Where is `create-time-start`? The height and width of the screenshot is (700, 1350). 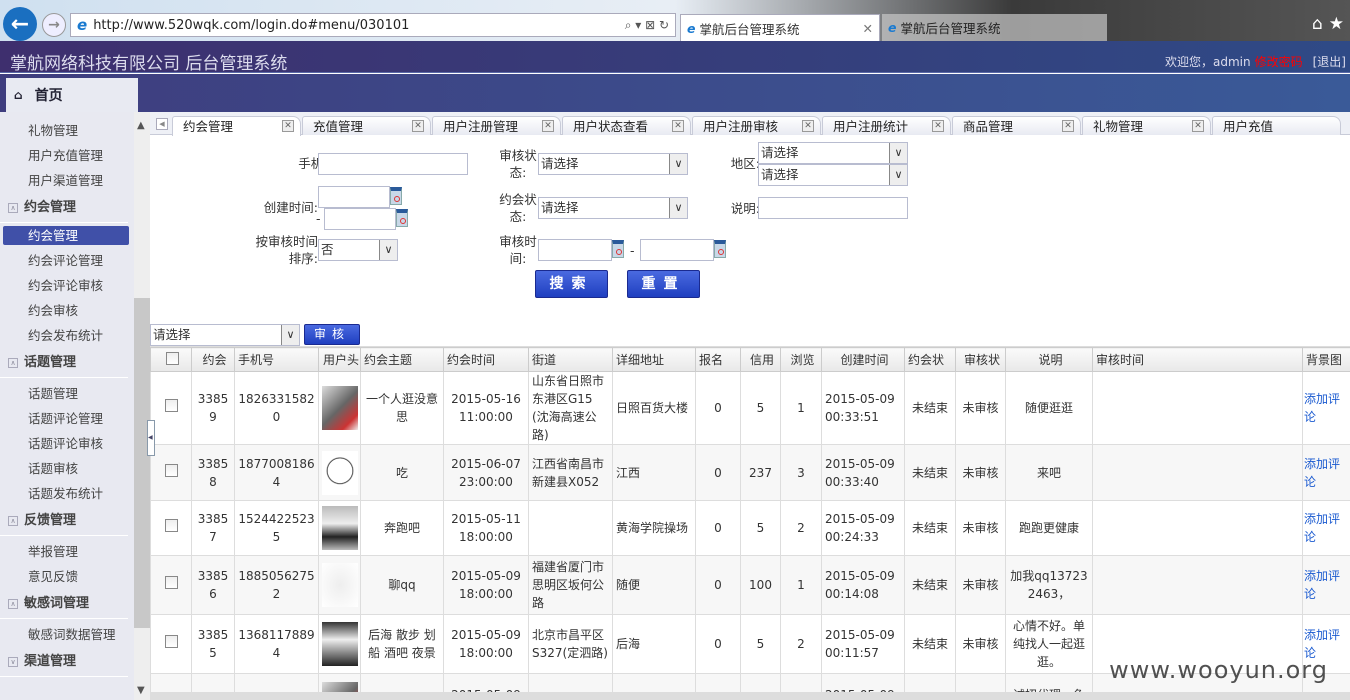 create-time-start is located at coordinates (354, 197).